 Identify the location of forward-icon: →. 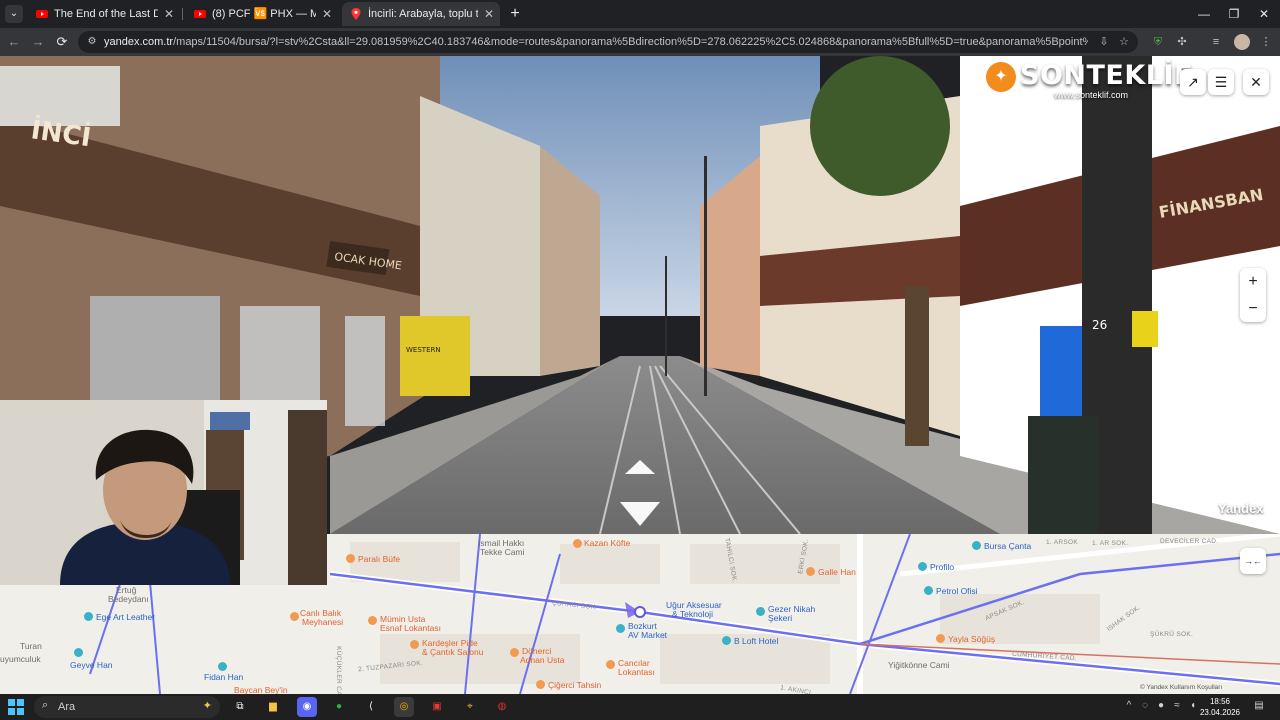
(38, 42).